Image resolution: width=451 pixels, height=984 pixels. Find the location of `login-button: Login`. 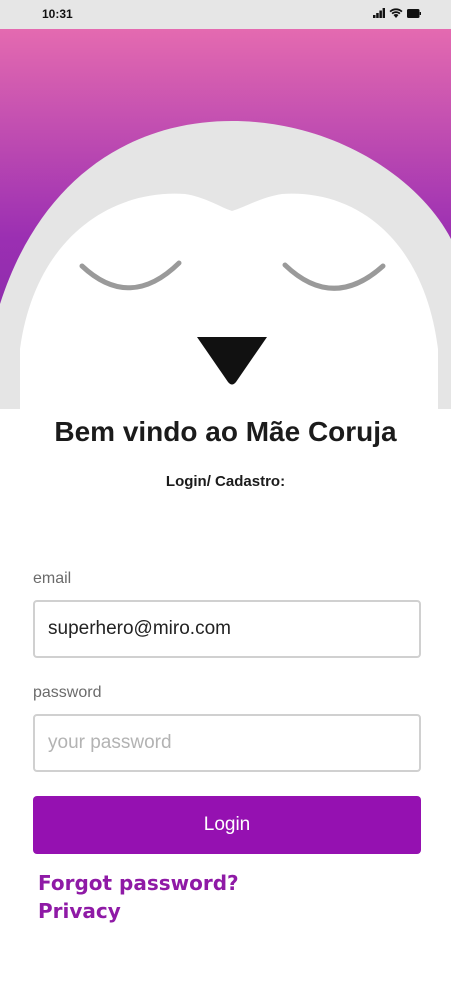

login-button: Login is located at coordinates (227, 825).